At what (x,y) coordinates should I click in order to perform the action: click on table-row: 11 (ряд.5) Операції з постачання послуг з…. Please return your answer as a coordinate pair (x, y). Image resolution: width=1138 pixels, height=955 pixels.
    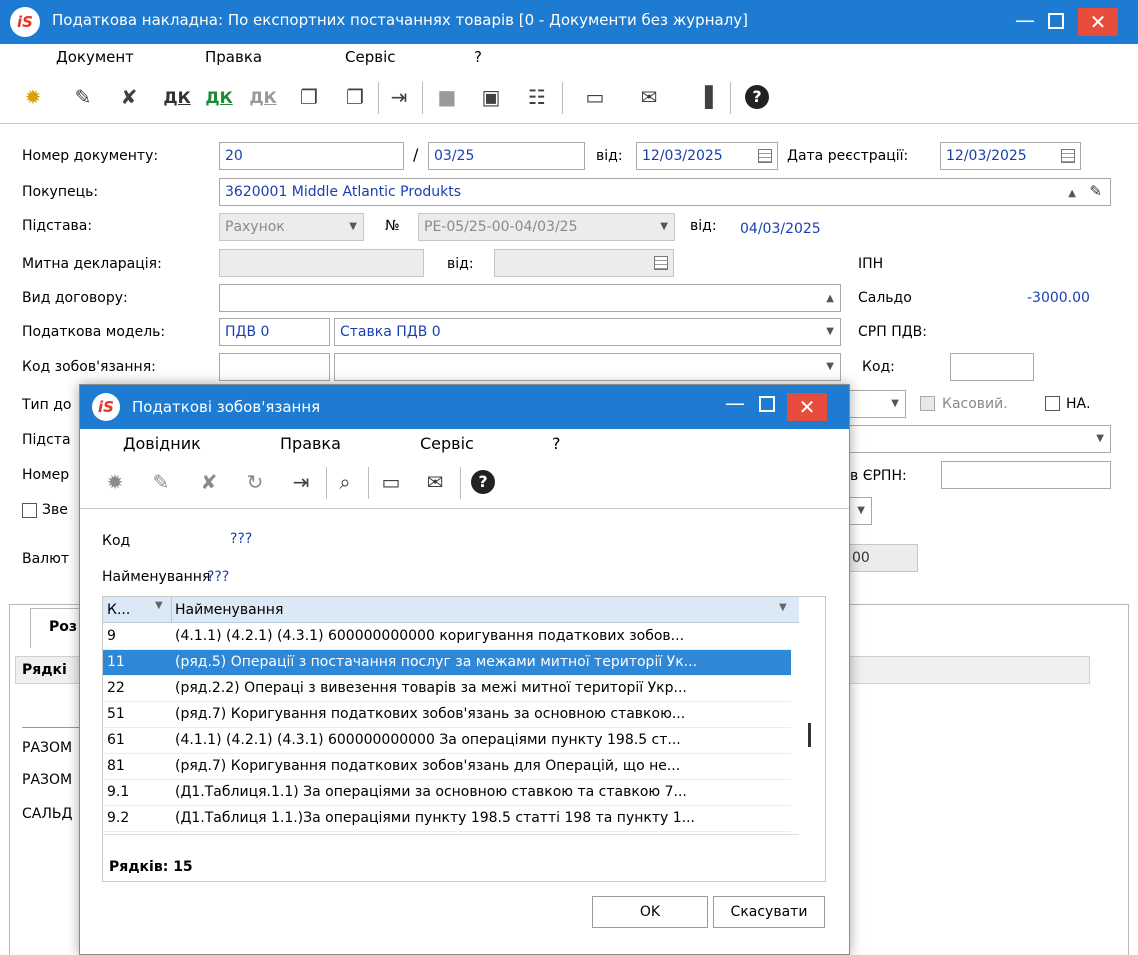
    Looking at the image, I should click on (447, 663).